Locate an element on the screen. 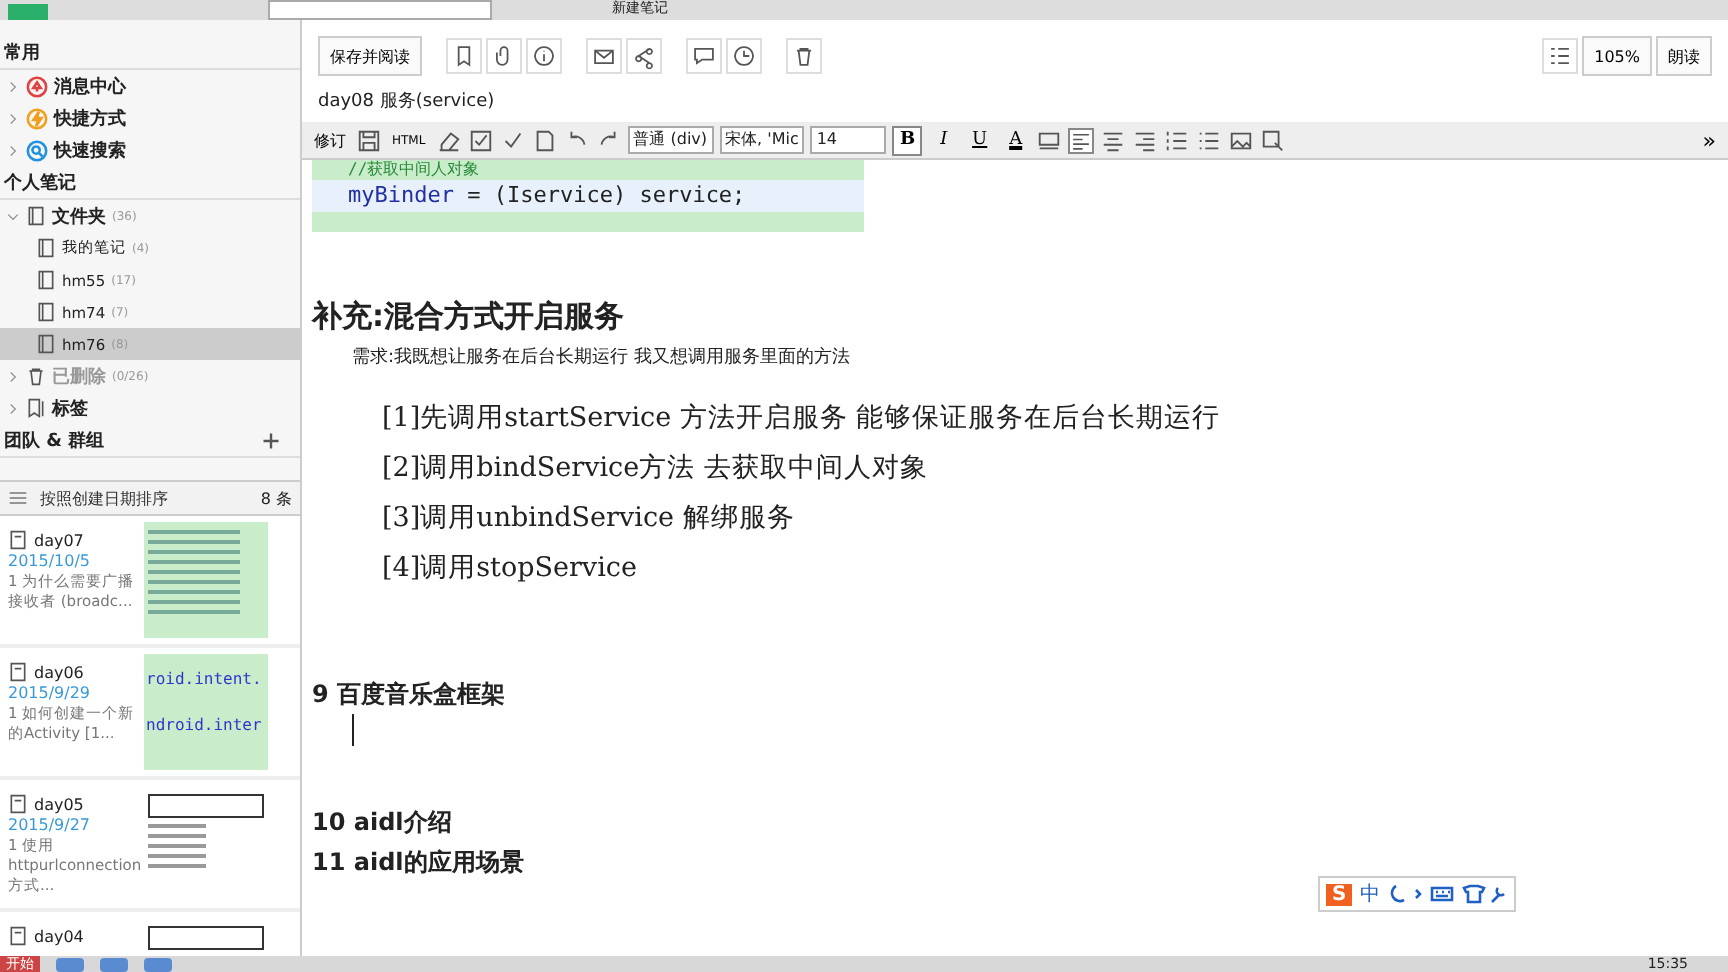  sort-dropdown: 按照创建日期排序 is located at coordinates (104, 498).